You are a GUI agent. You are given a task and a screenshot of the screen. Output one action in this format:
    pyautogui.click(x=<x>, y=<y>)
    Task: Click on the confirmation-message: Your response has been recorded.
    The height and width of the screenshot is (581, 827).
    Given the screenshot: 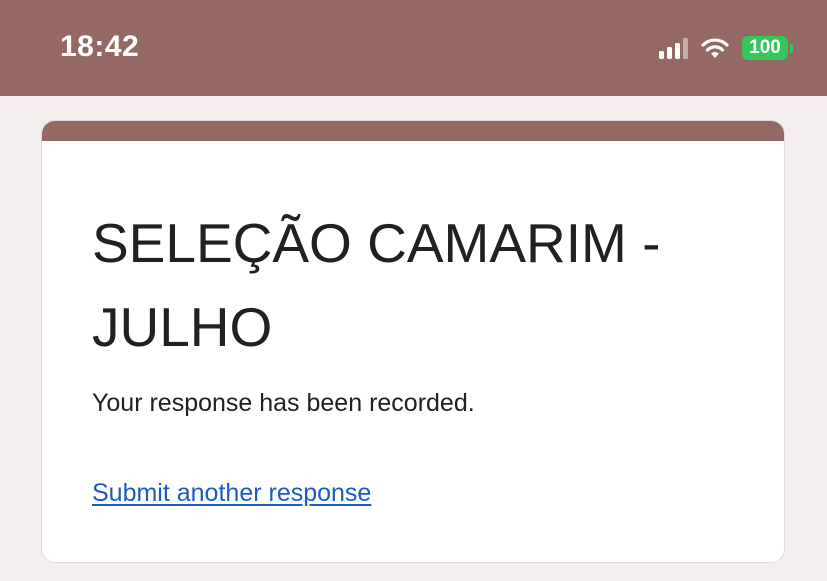 What is the action you would take?
    pyautogui.click(x=283, y=403)
    